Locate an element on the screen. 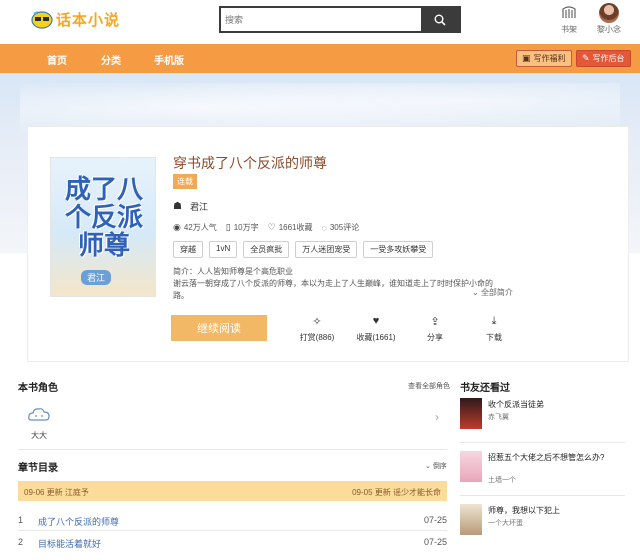 The image size is (640, 560). chapter-title: 成了八个反派的师尊 is located at coordinates (78, 521).